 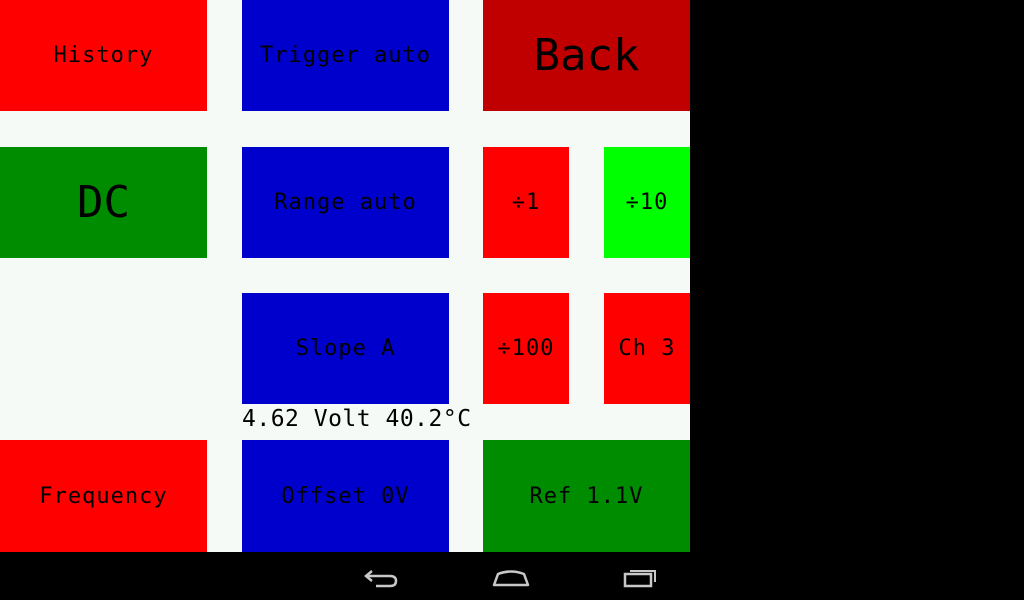 I want to click on coupling-dc-button: DC, so click(x=103, y=202).